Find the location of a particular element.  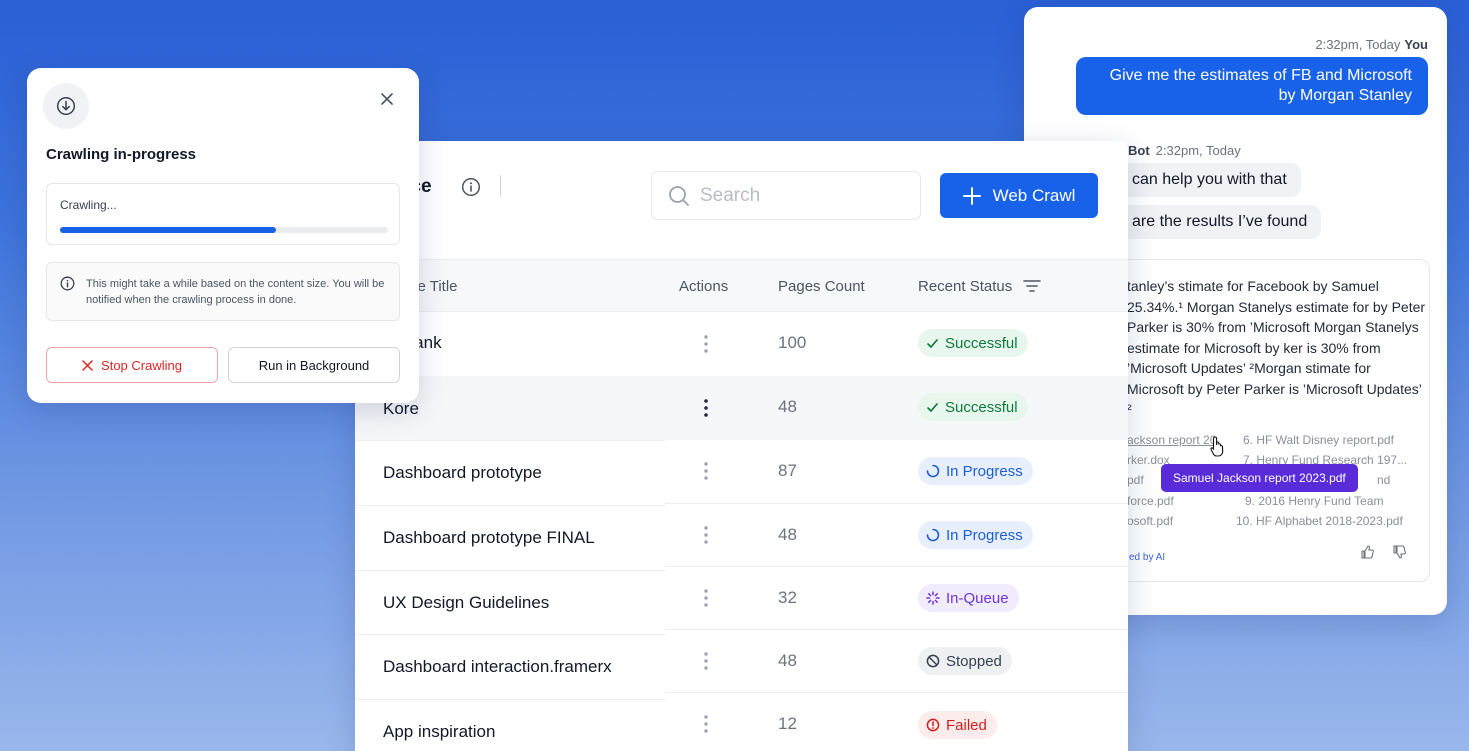

user-message-meta: 2:32pm, Today You is located at coordinates (1371, 44).